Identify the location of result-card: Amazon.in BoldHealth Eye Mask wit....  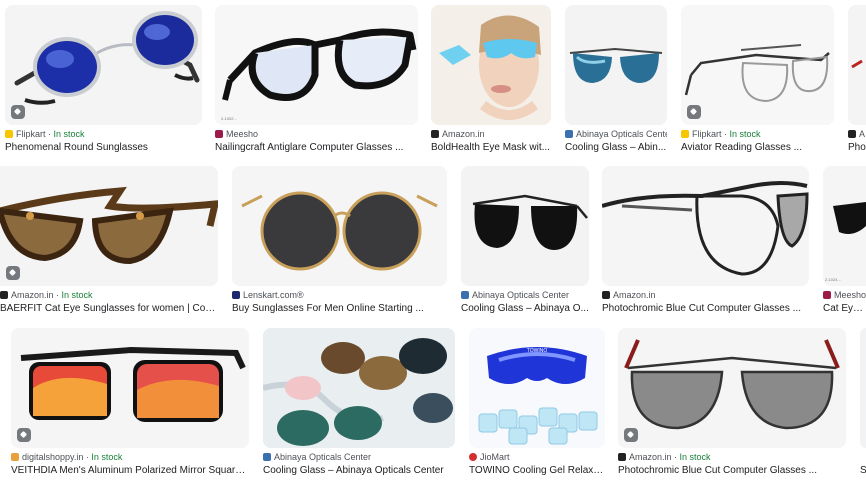
(491, 80).